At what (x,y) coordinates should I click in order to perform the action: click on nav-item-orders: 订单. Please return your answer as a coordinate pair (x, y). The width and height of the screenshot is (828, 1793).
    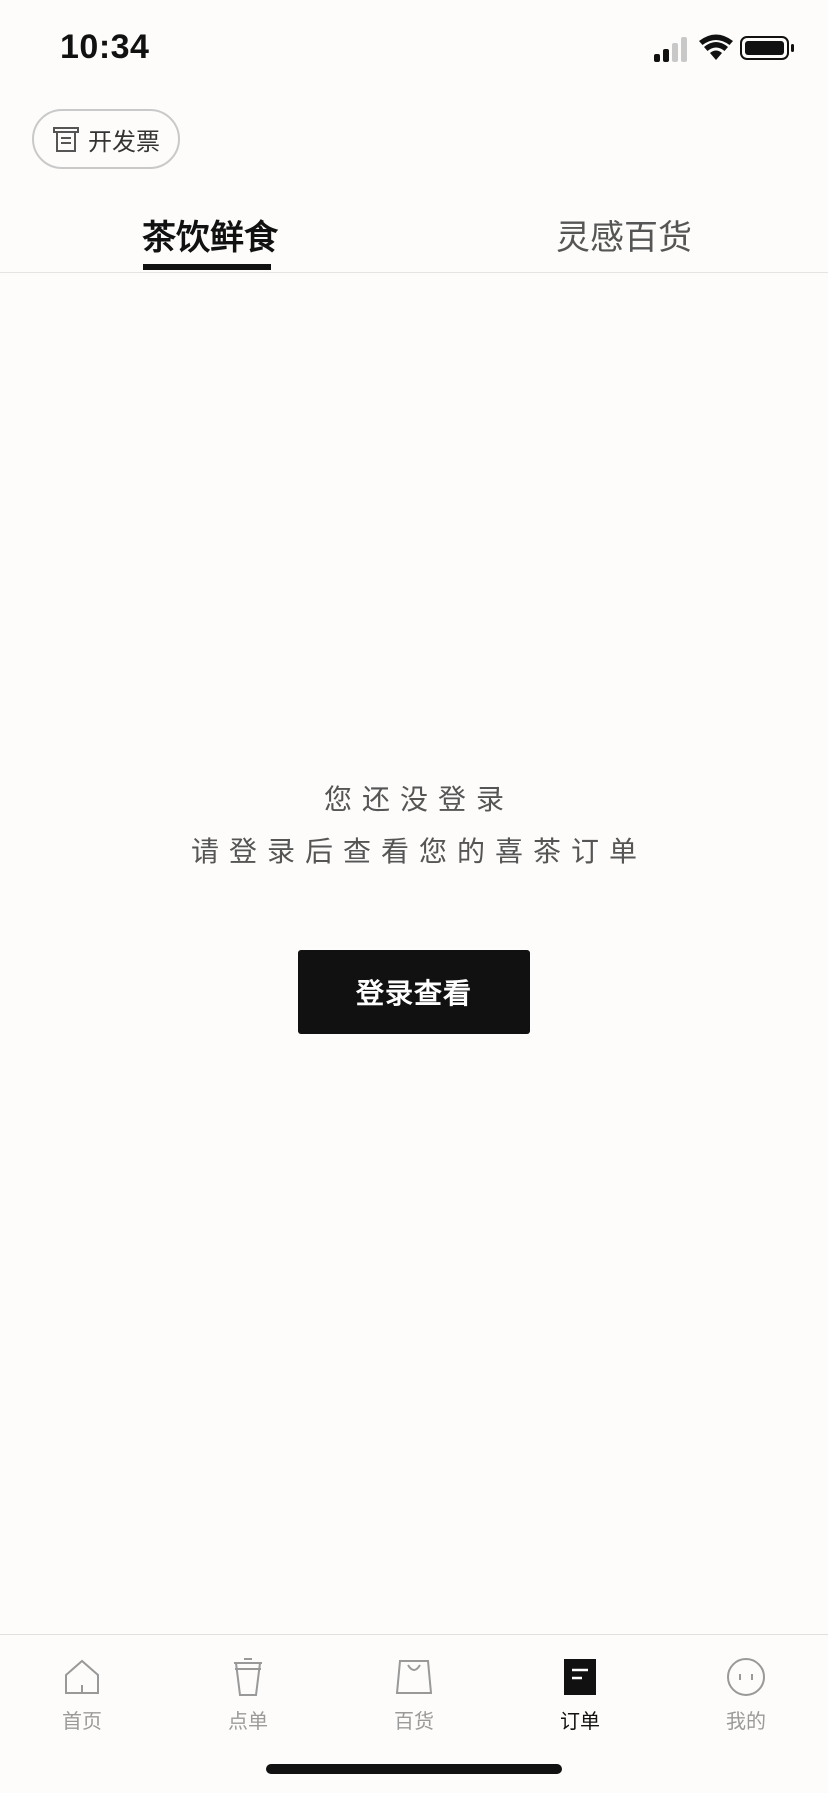
    Looking at the image, I should click on (580, 1695).